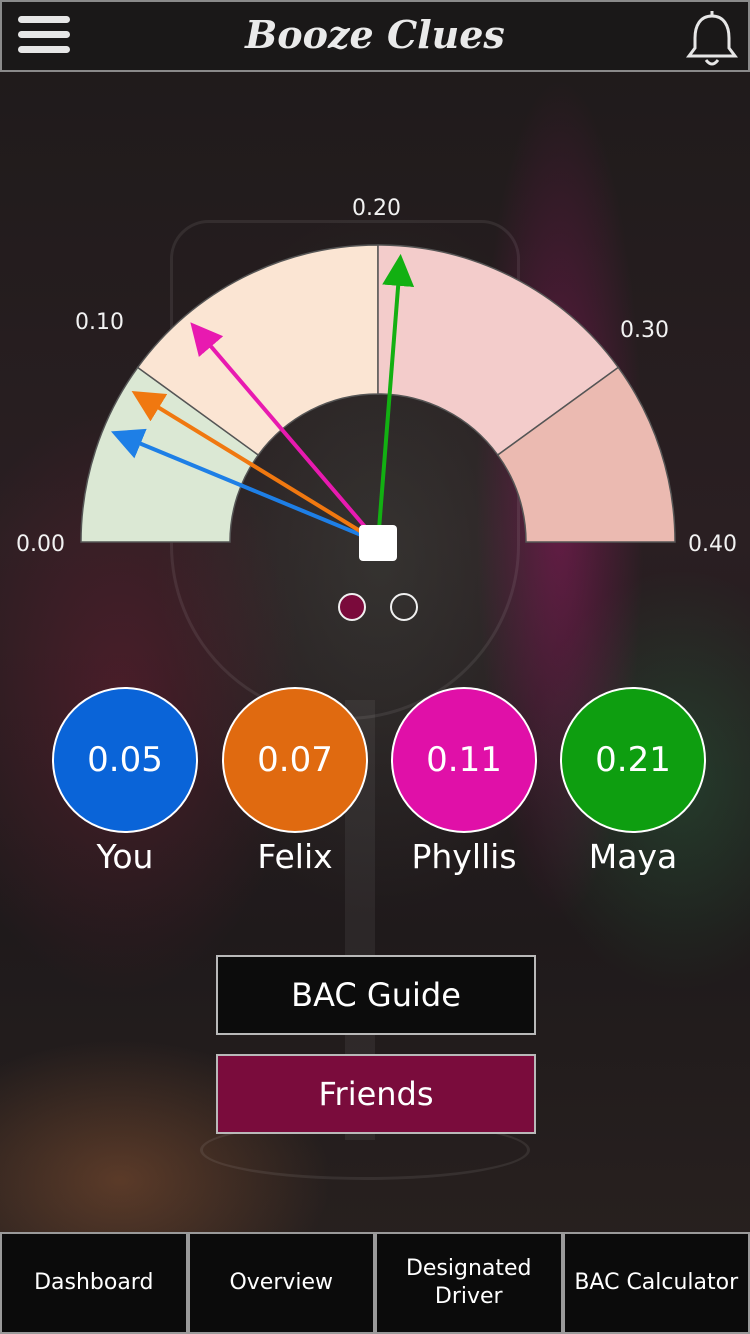  I want to click on tick-label-0: 0.00, so click(40, 544).